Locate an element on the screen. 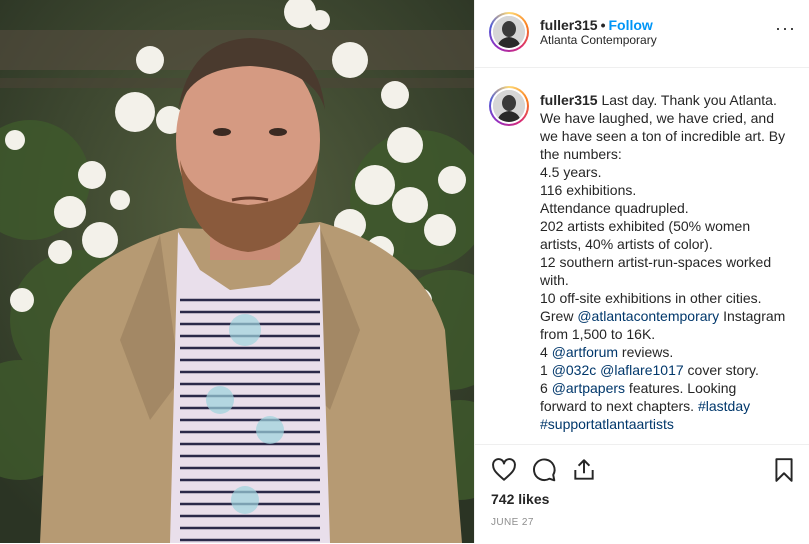 The height and width of the screenshot is (544, 809). caption-text: Grew is located at coordinates (559, 316).